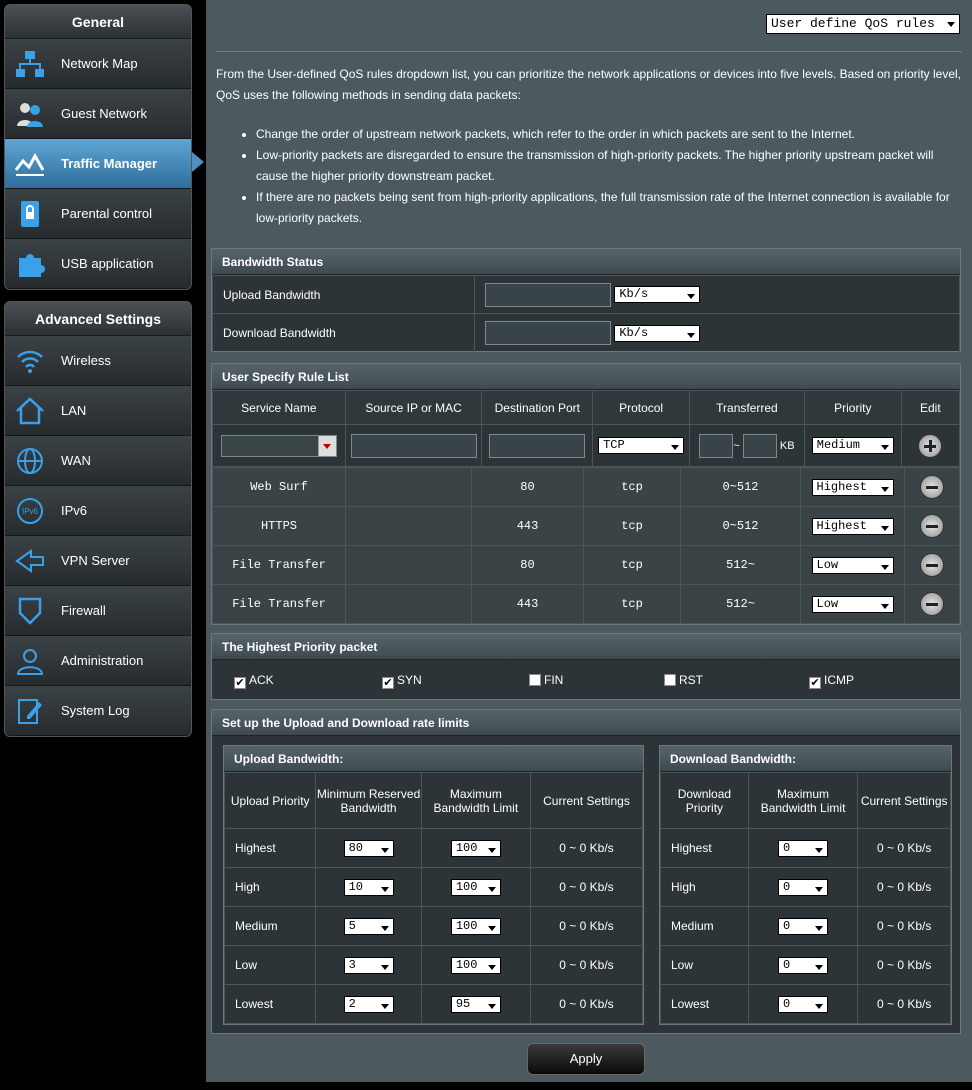 This screenshot has height=1090, width=972. I want to click on packet-fin-checkbox: FIN, so click(546, 680).